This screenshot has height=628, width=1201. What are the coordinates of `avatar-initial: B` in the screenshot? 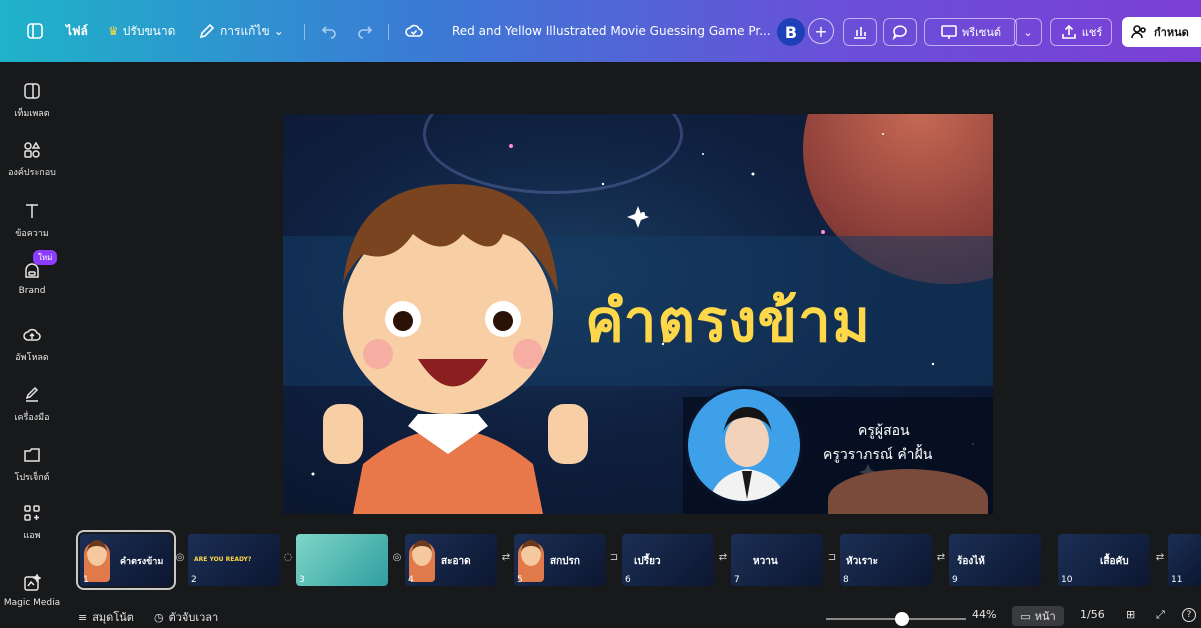 It's located at (791, 32).